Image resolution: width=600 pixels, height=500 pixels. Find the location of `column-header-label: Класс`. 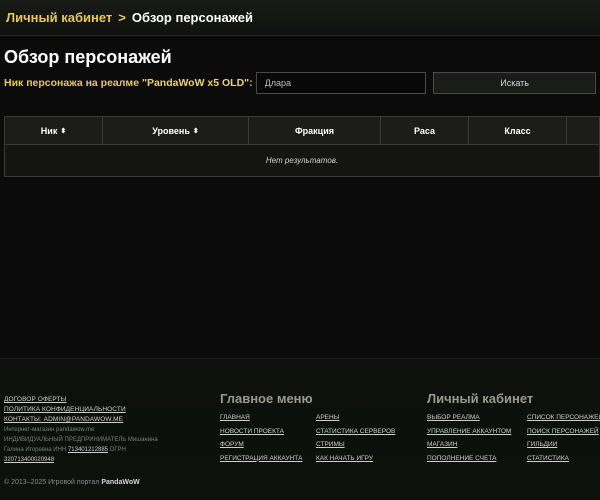

column-header-label: Класс is located at coordinates (517, 130).